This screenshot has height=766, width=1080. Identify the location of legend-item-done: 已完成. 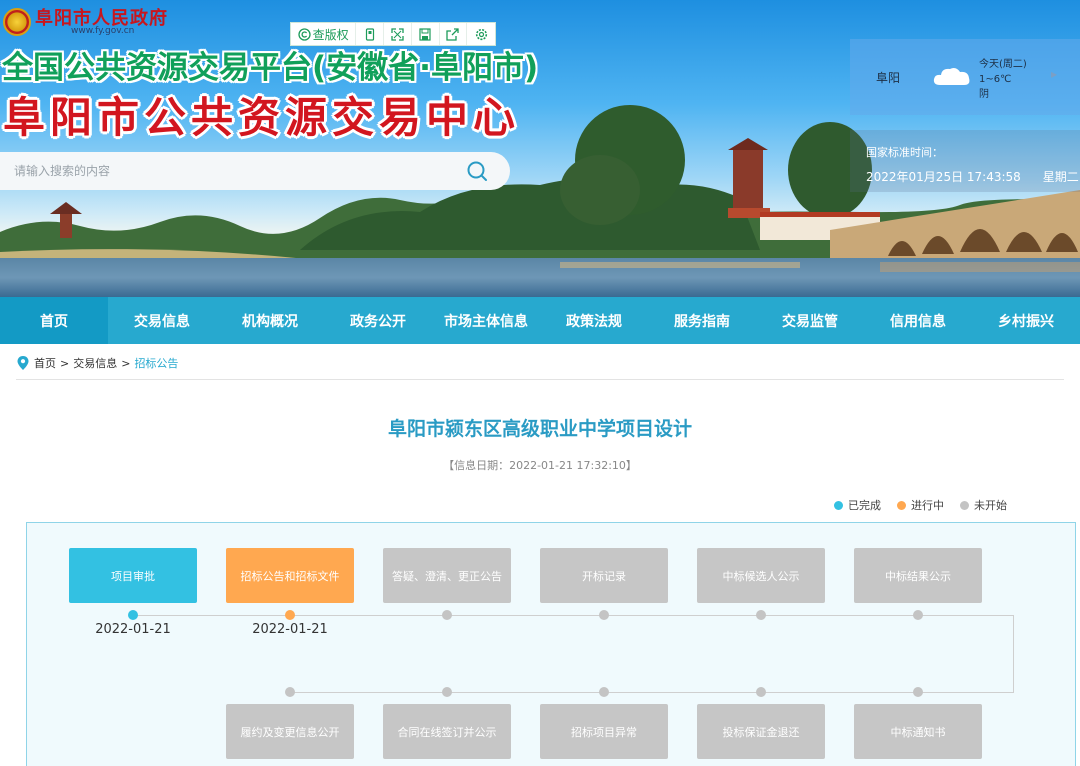
(857, 505).